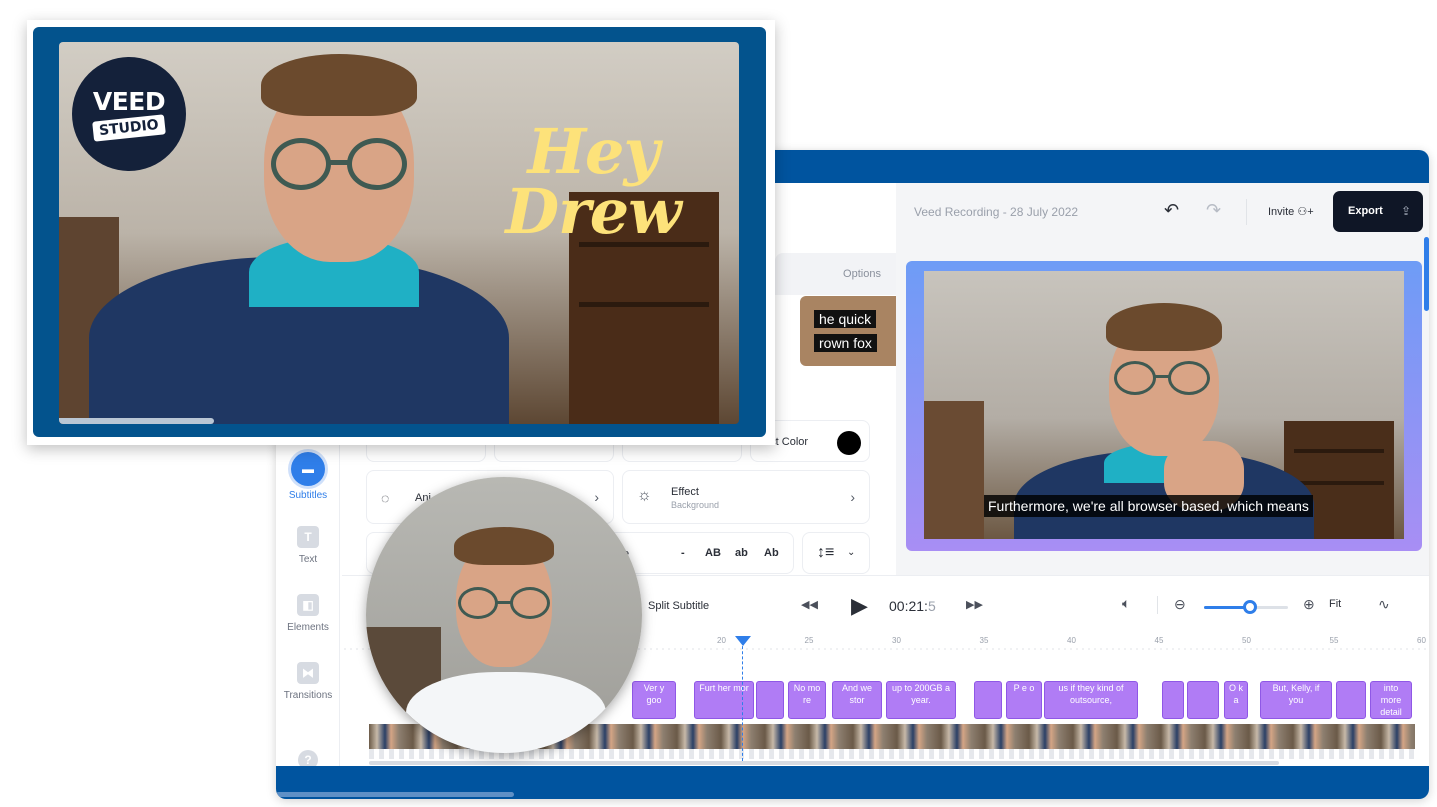  I want to click on logo-word: VEED, so click(129, 101).